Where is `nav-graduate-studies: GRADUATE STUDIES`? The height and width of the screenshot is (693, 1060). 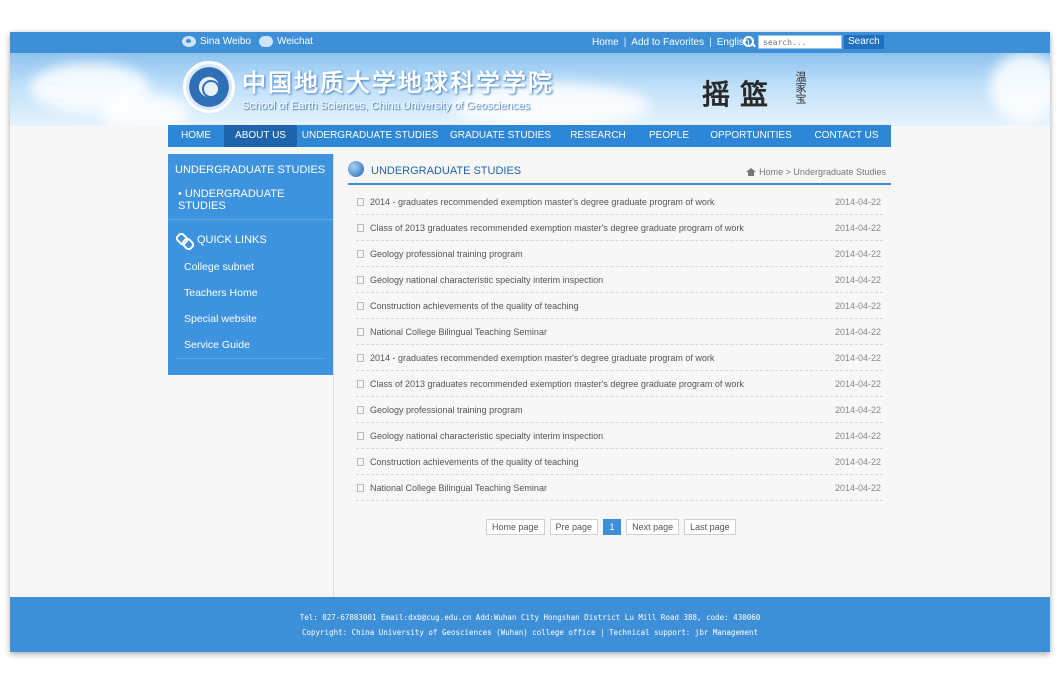
nav-graduate-studies: GRADUATE STUDIES is located at coordinates (500, 136).